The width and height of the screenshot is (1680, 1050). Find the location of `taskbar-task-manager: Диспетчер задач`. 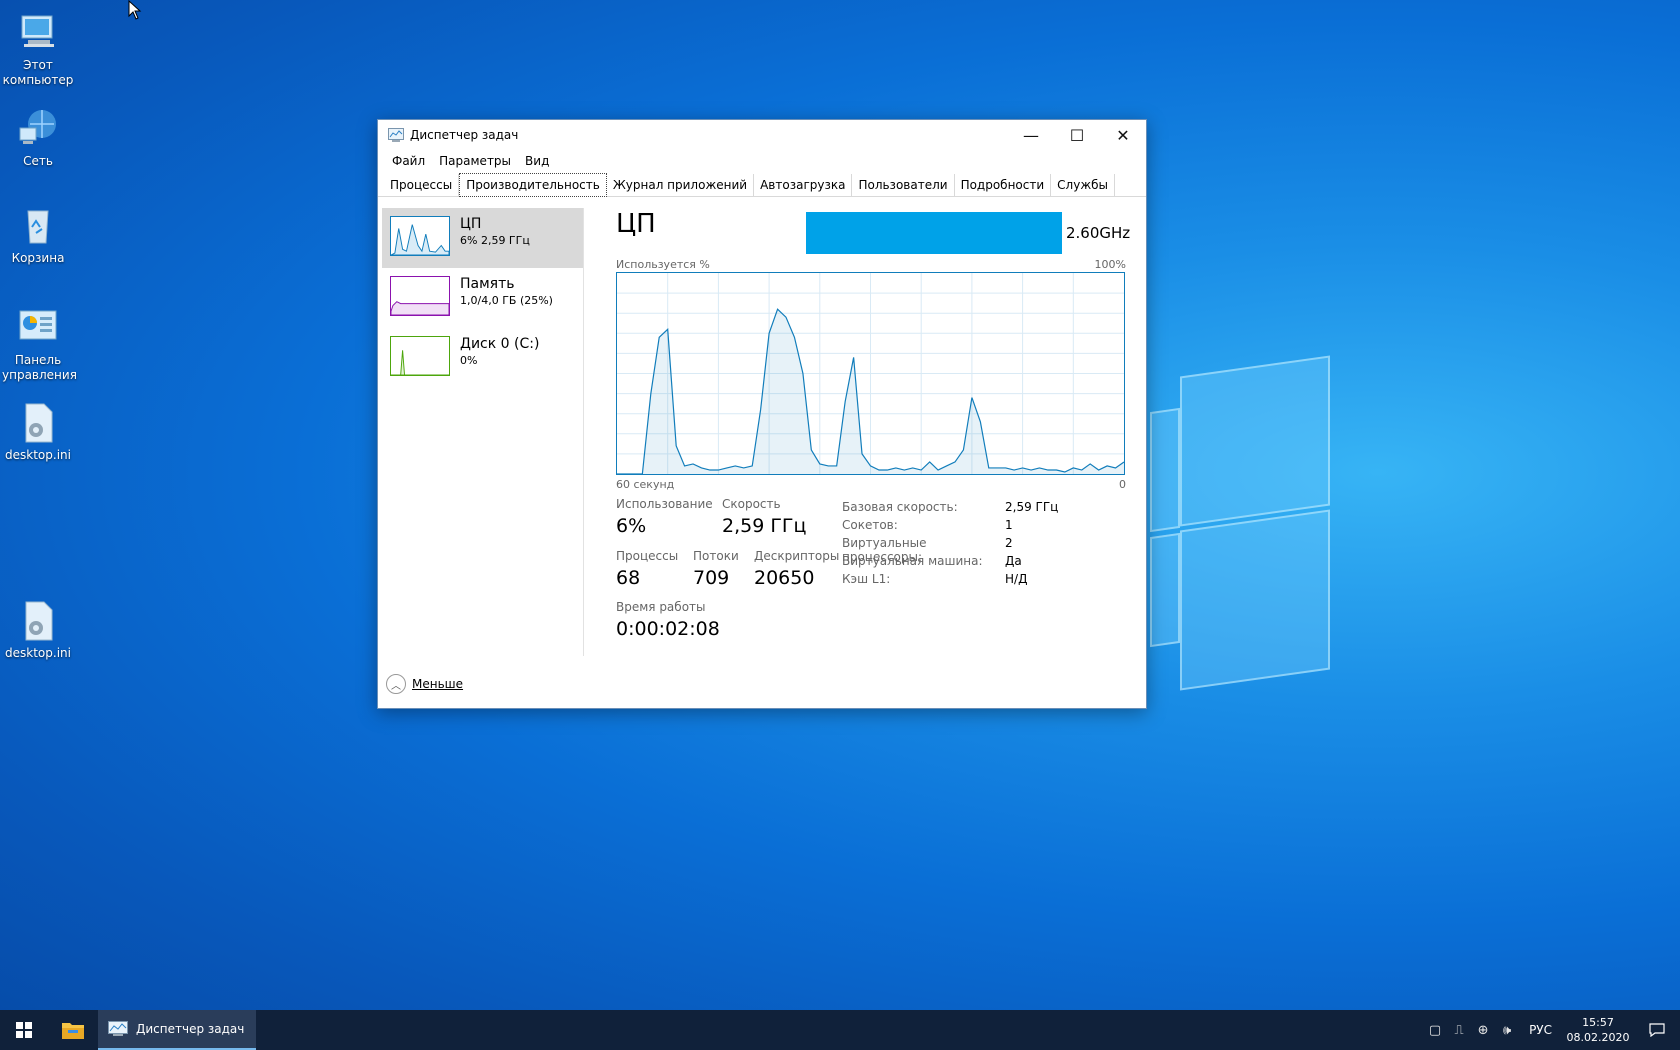

taskbar-task-manager: Диспетчер задач is located at coordinates (177, 1030).